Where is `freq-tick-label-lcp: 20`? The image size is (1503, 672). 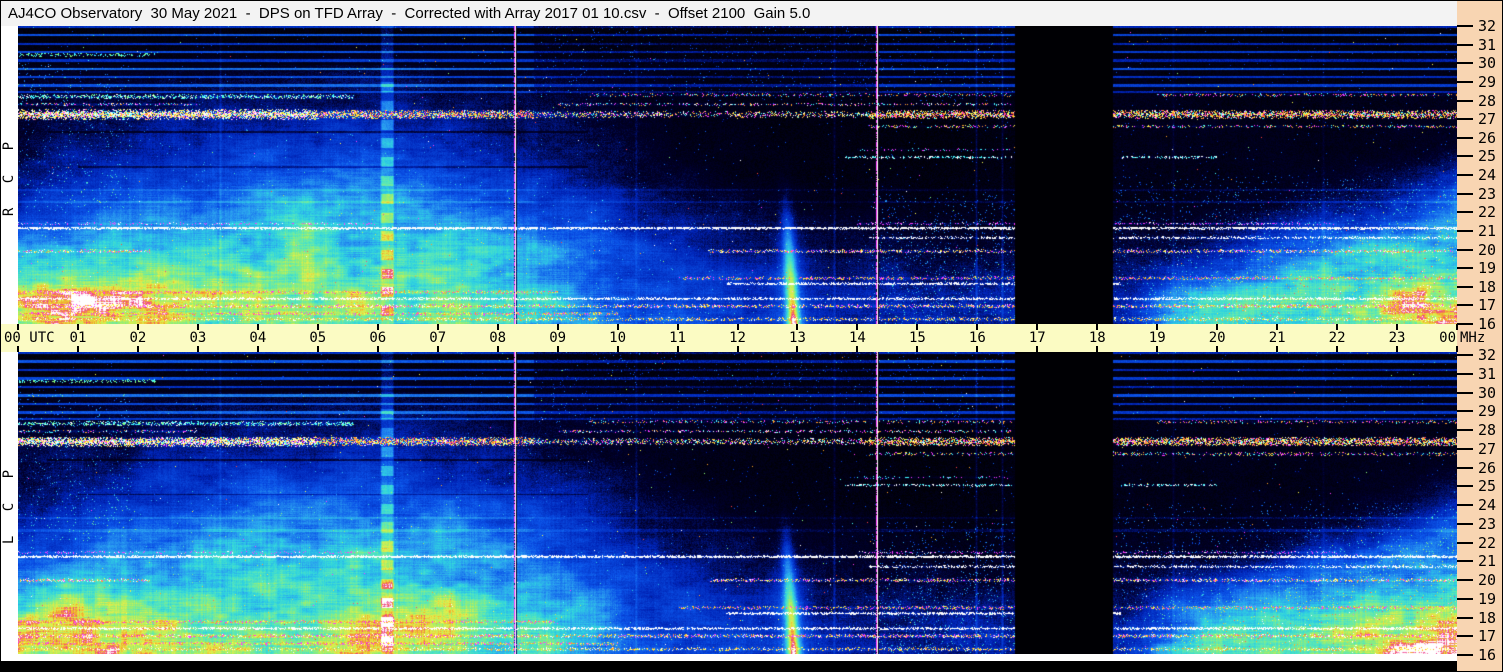
freq-tick-label-lcp: 20 is located at coordinates (1487, 580).